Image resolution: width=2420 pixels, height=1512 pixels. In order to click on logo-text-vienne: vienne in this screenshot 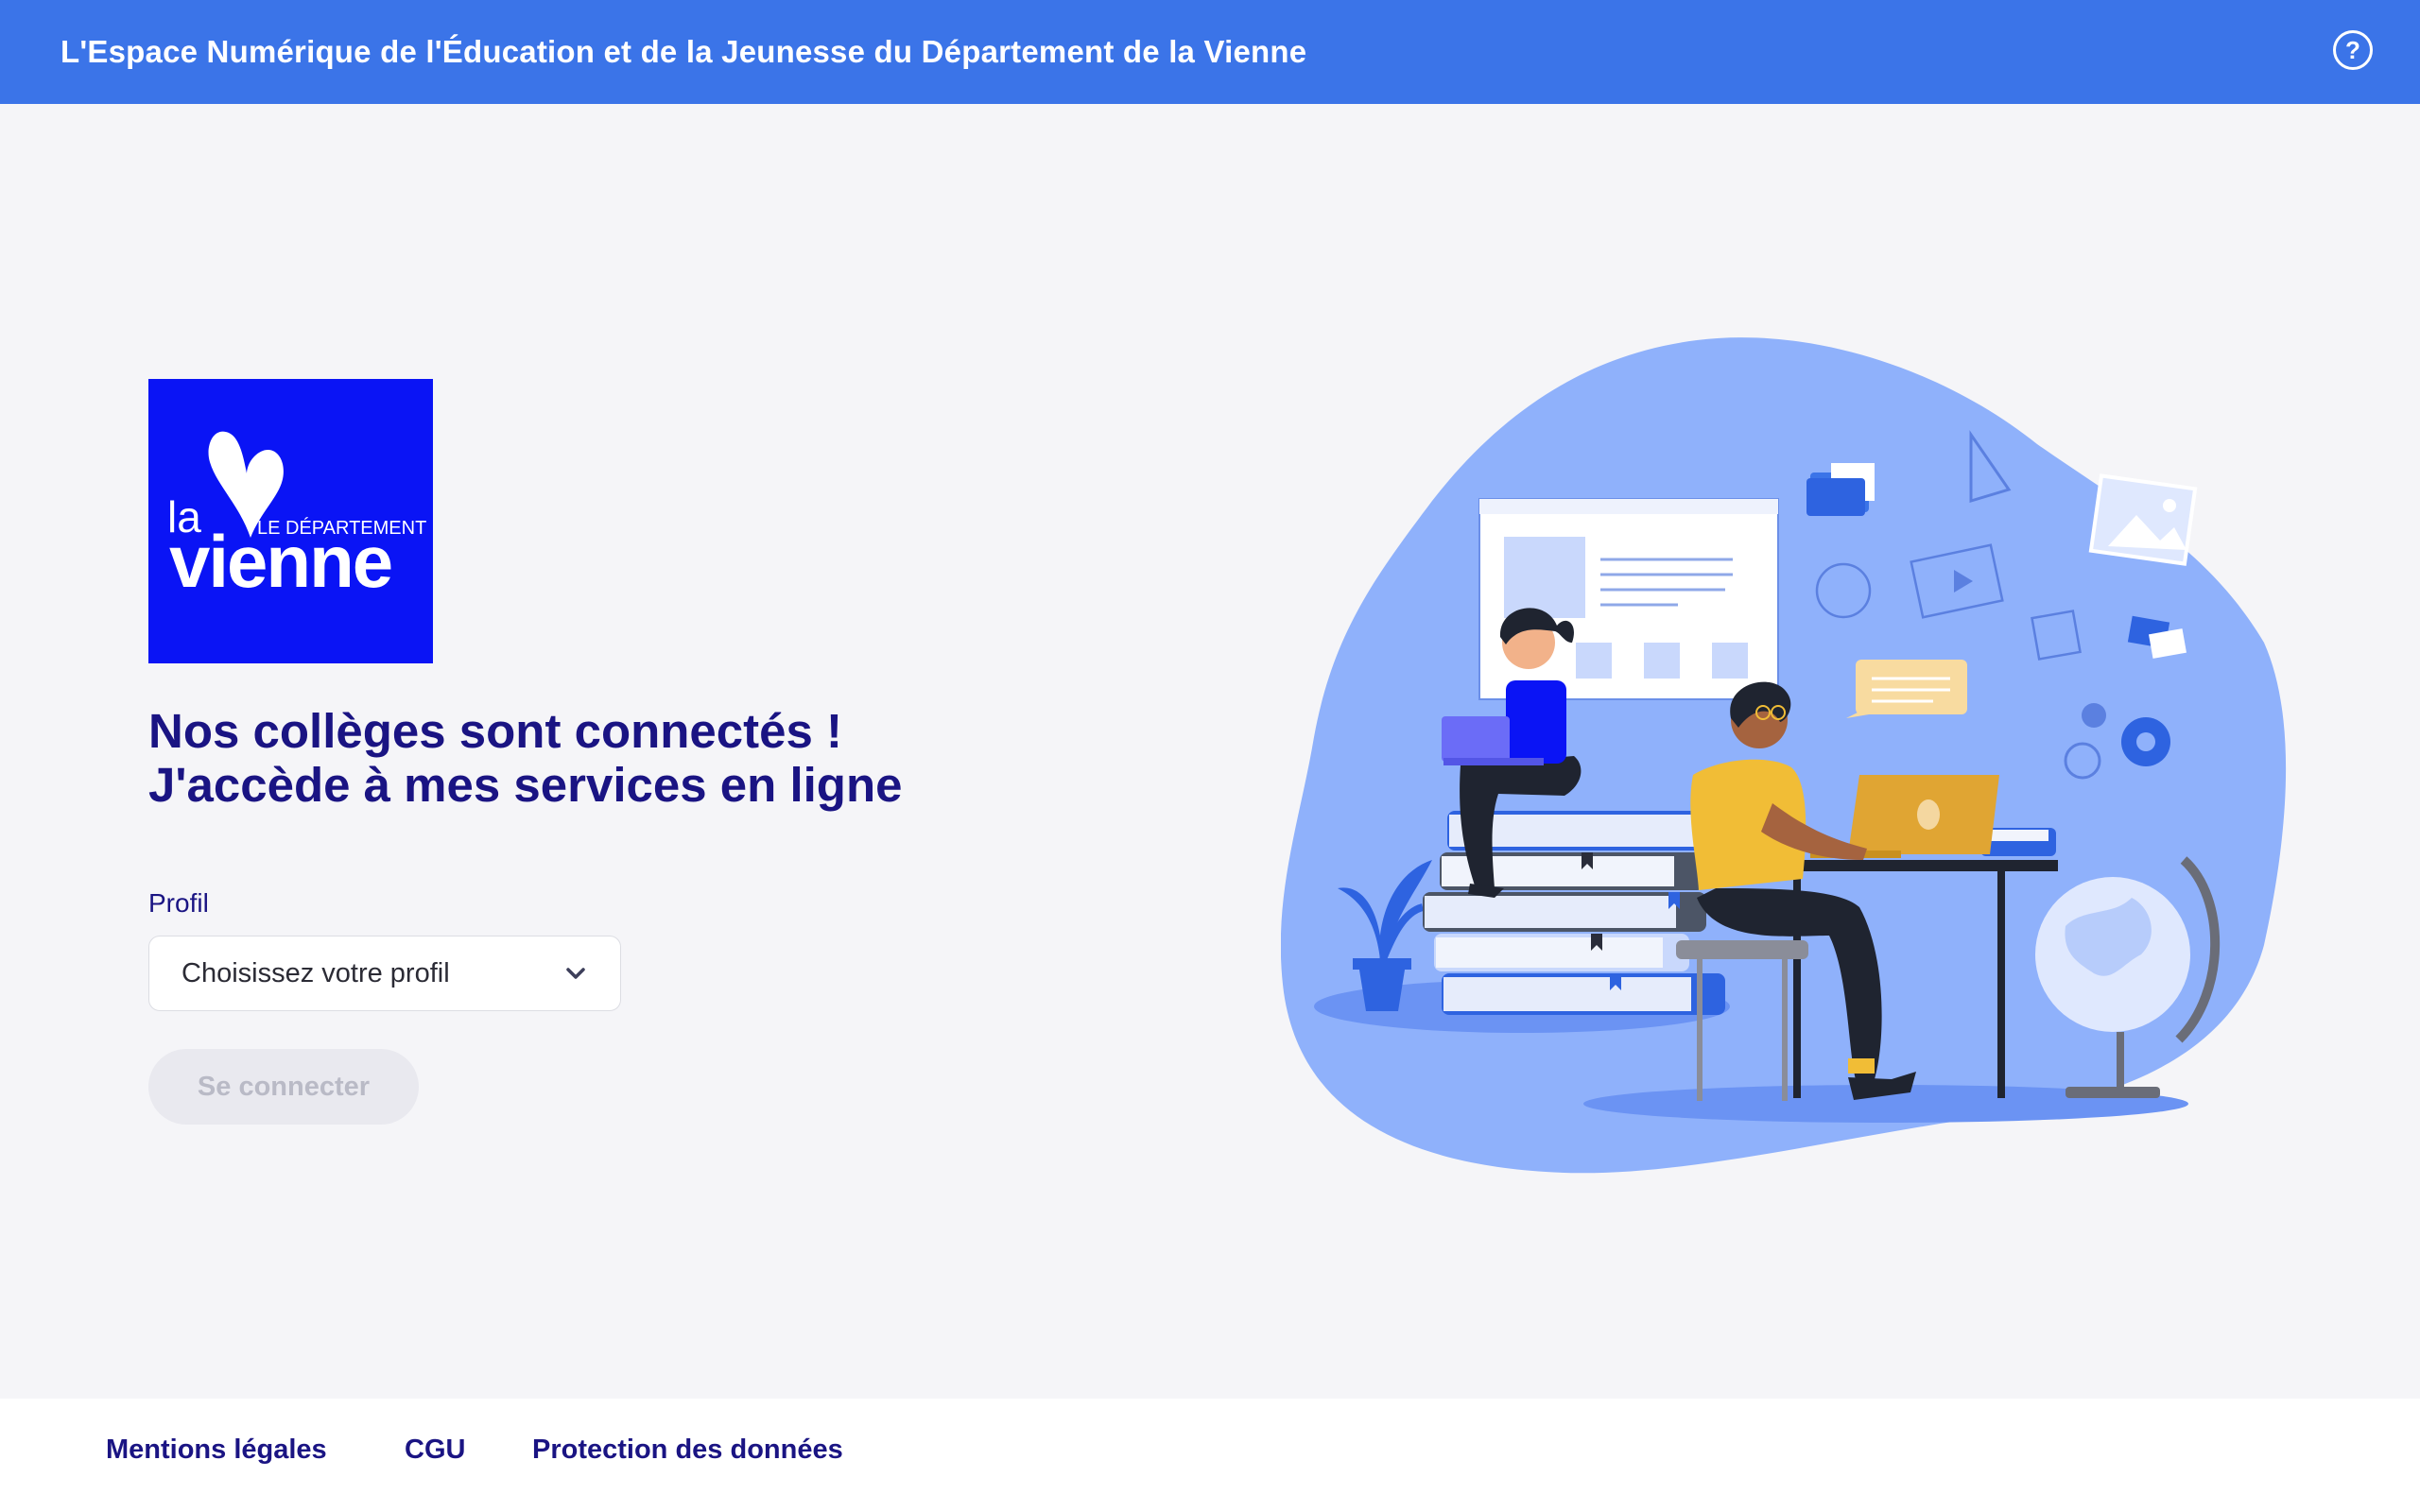, I will do `click(280, 561)`.